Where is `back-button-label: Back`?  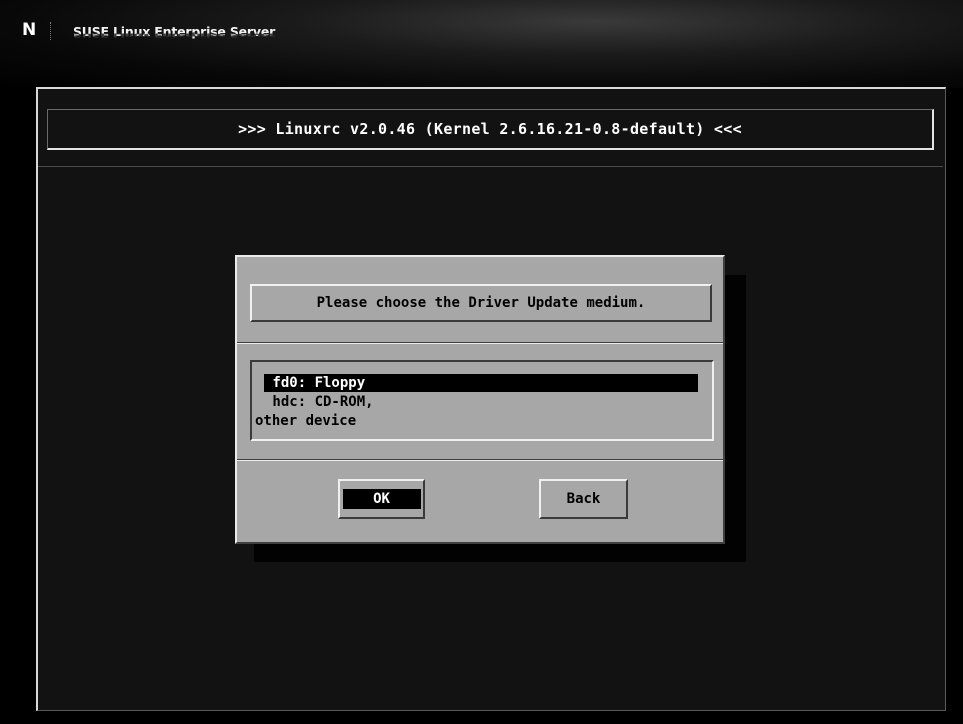
back-button-label: Back is located at coordinates (583, 499).